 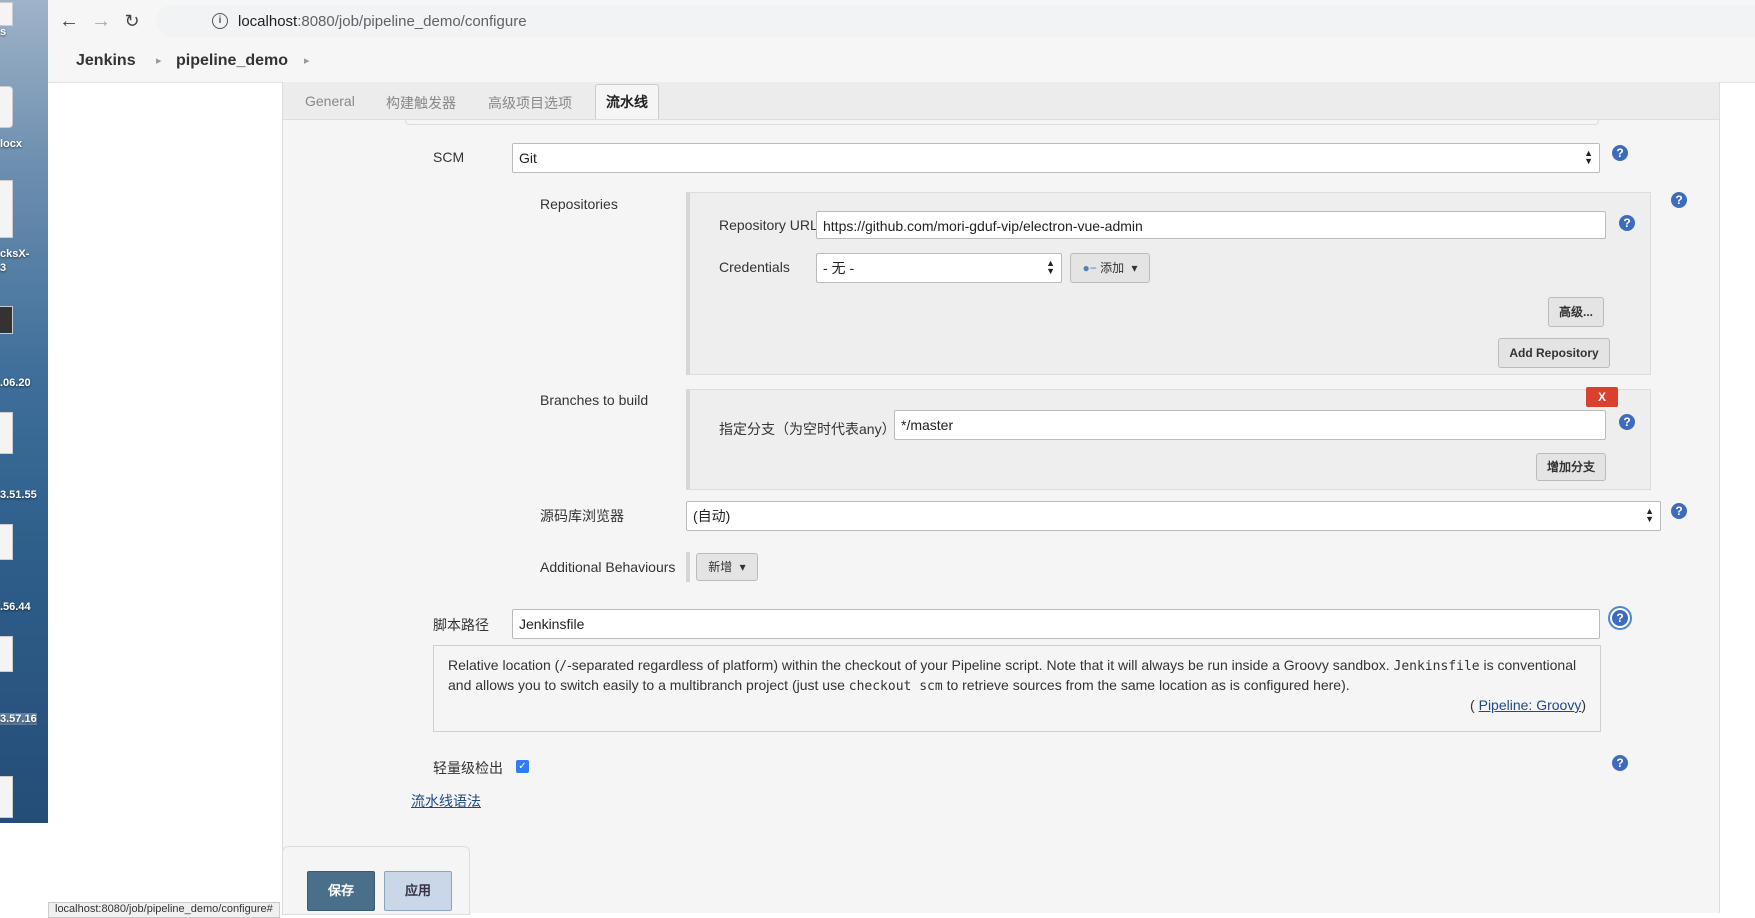 I want to click on branches-box: X 指定分支（为空时代表any） */master ? 增加分支, so click(x=1168, y=438).